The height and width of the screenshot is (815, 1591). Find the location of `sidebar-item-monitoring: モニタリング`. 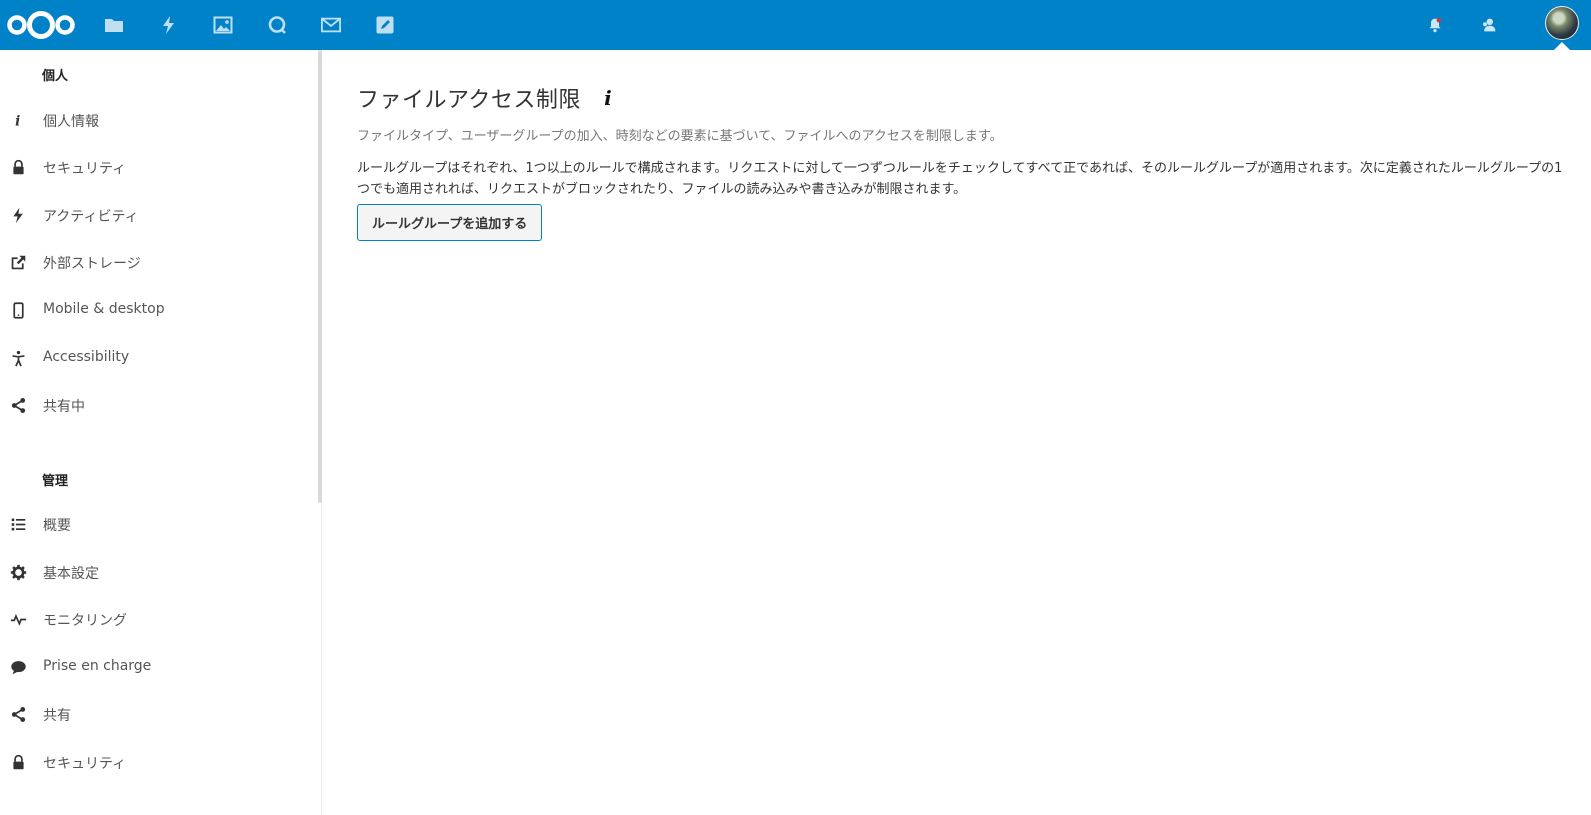

sidebar-item-monitoring: モニタリング is located at coordinates (159, 619).